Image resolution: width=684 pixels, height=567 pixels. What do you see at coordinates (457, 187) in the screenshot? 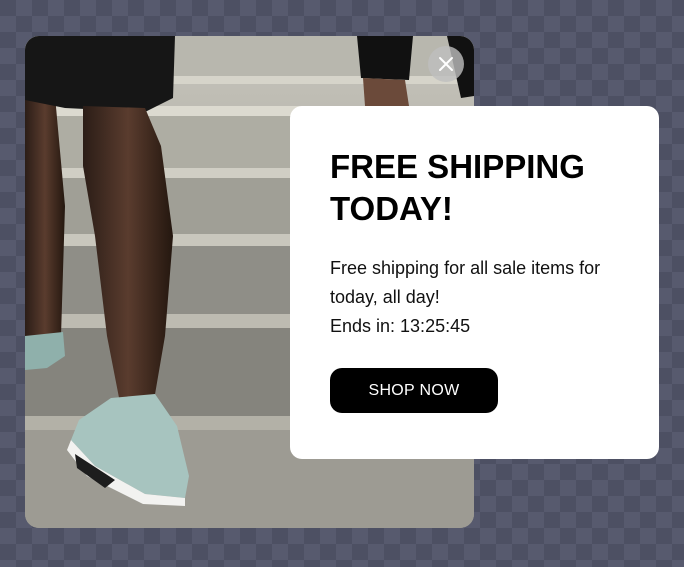
I see `popup-headline: FREE SHIPPING TODAY!` at bounding box center [457, 187].